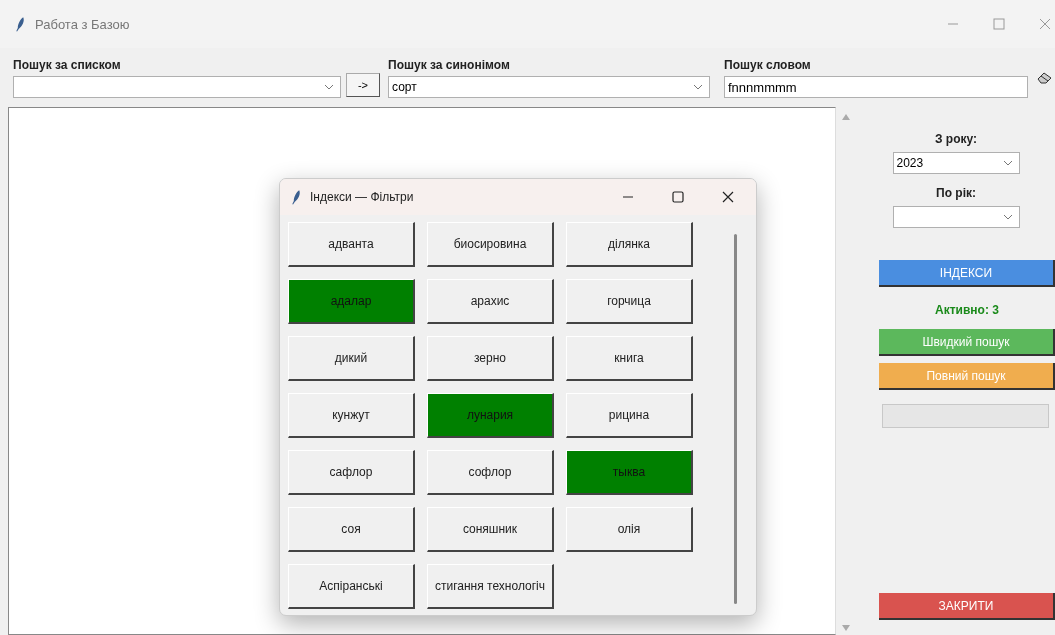  I want to click on filter-toggle-button: стигання технологіч, so click(490, 586).